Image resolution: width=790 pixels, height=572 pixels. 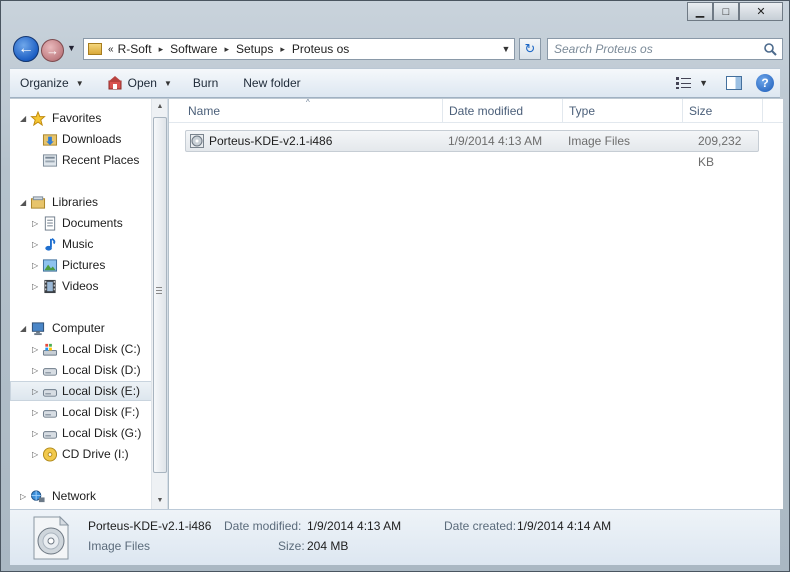 What do you see at coordinates (770, 49) in the screenshot?
I see `search-icon` at bounding box center [770, 49].